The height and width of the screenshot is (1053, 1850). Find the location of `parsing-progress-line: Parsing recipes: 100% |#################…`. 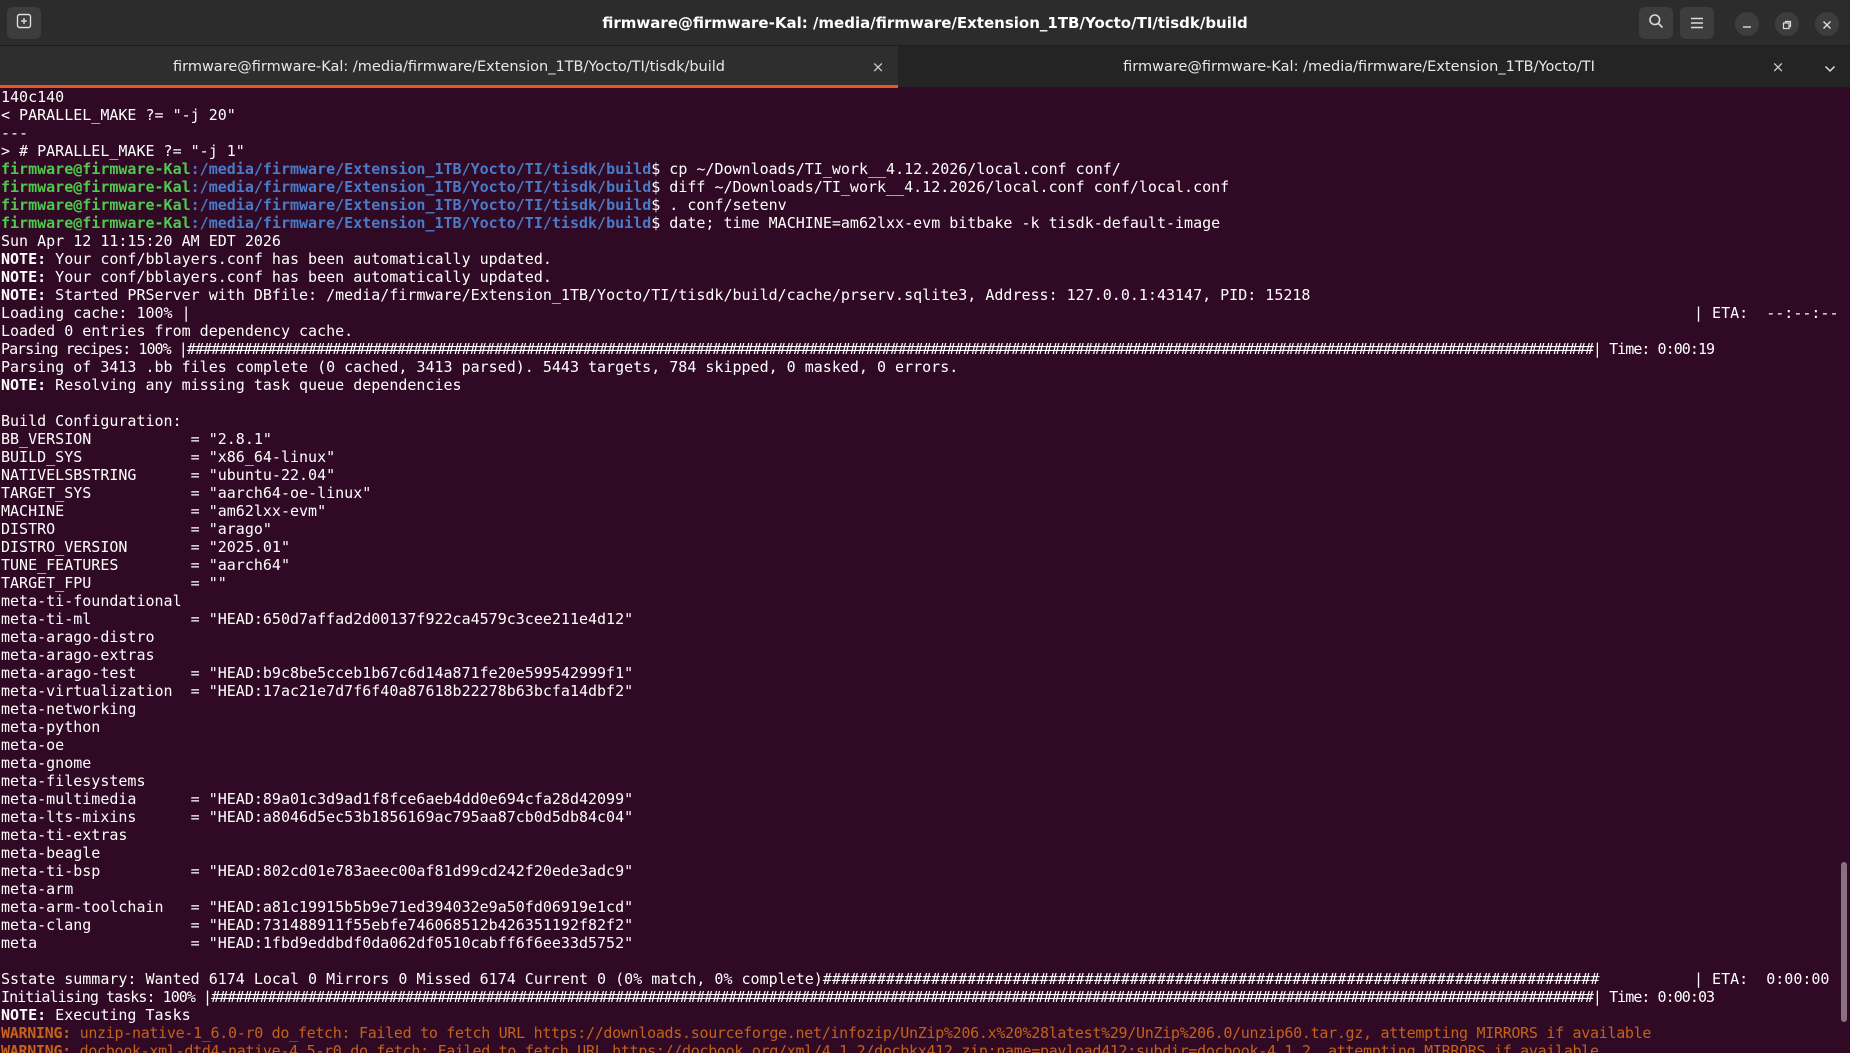

parsing-progress-line: Parsing recipes: 100% |#################… is located at coordinates (858, 349).